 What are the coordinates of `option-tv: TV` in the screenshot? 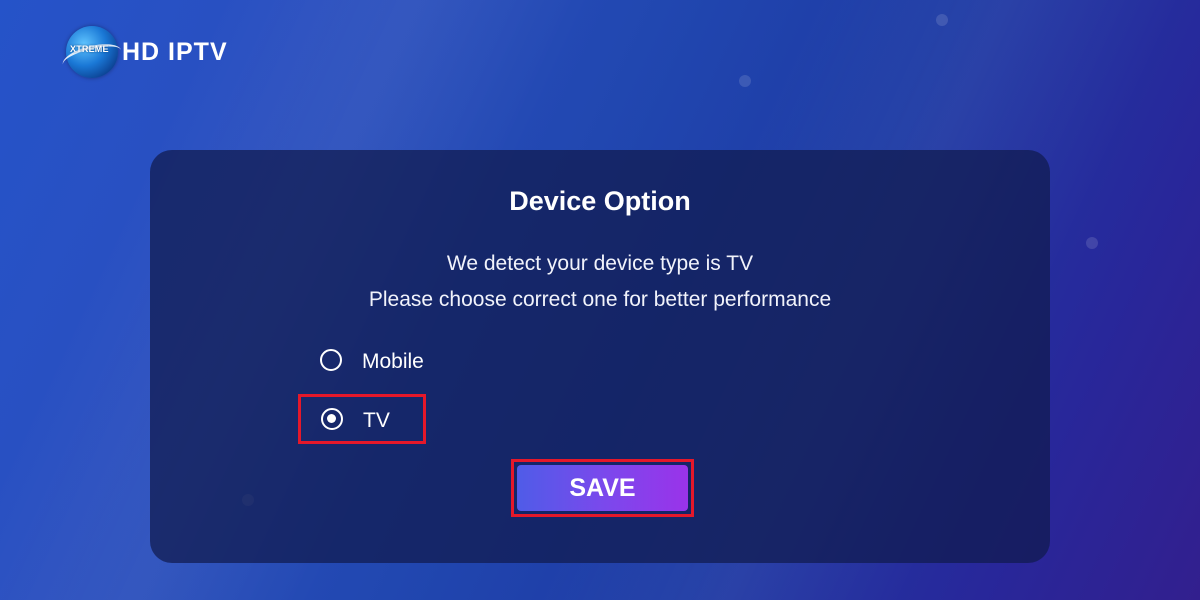 It's located at (362, 419).